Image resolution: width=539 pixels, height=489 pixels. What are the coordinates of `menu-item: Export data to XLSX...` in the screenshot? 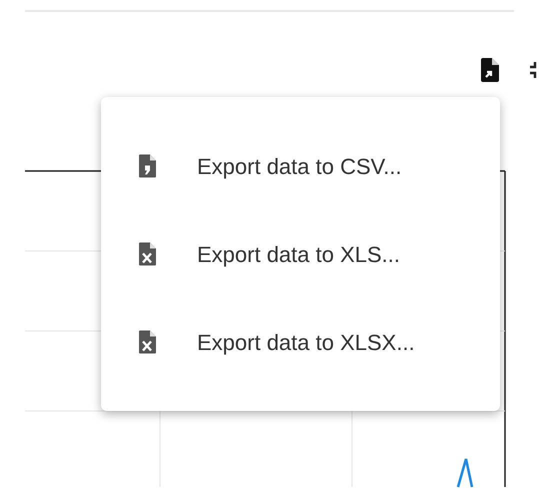 It's located at (300, 342).